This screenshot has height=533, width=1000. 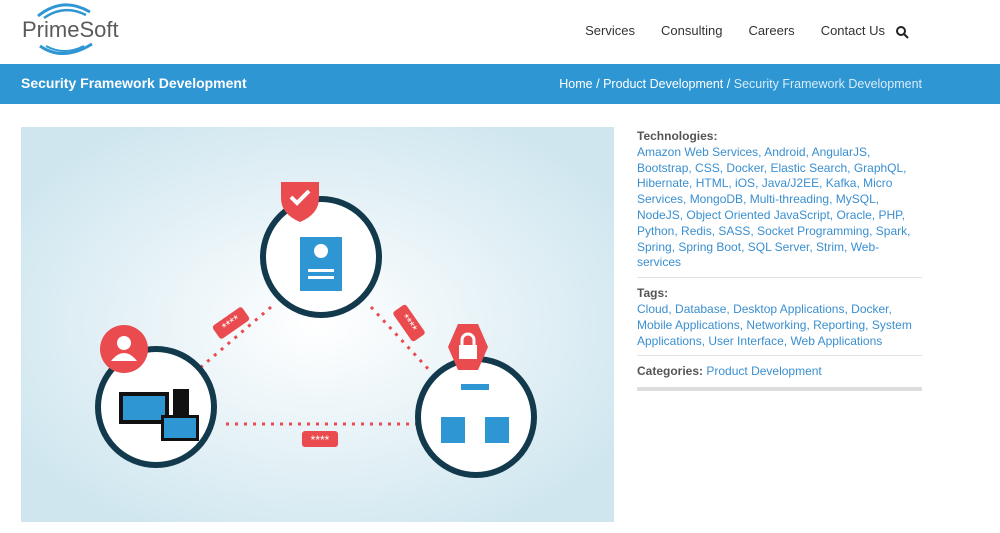 What do you see at coordinates (748, 183) in the screenshot?
I see `technology-link: iOS` at bounding box center [748, 183].